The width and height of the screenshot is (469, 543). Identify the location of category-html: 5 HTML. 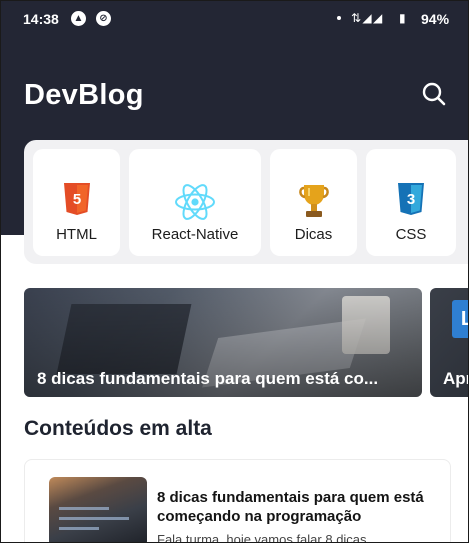
(76, 202).